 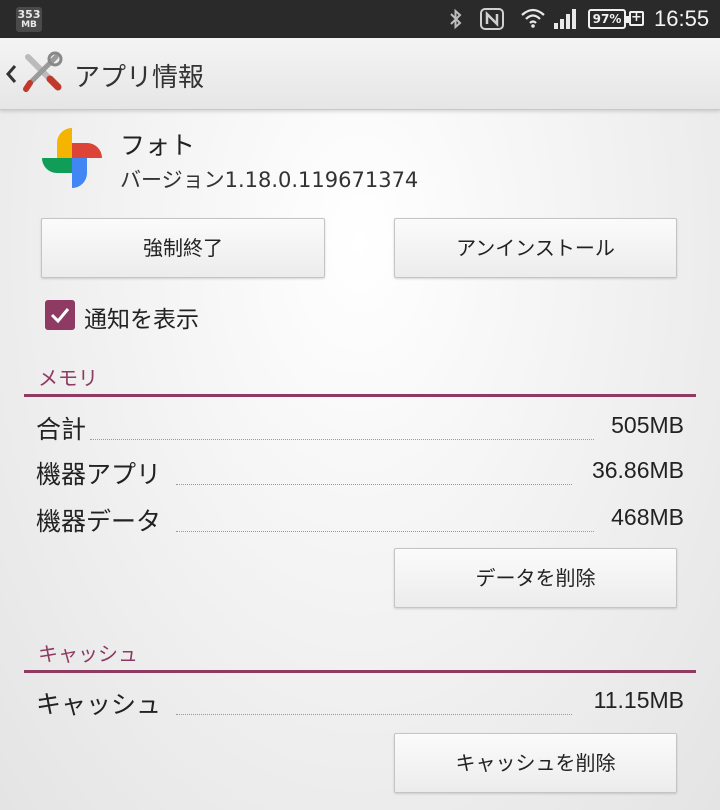 I want to click on checkmark-icon, so click(x=60, y=316).